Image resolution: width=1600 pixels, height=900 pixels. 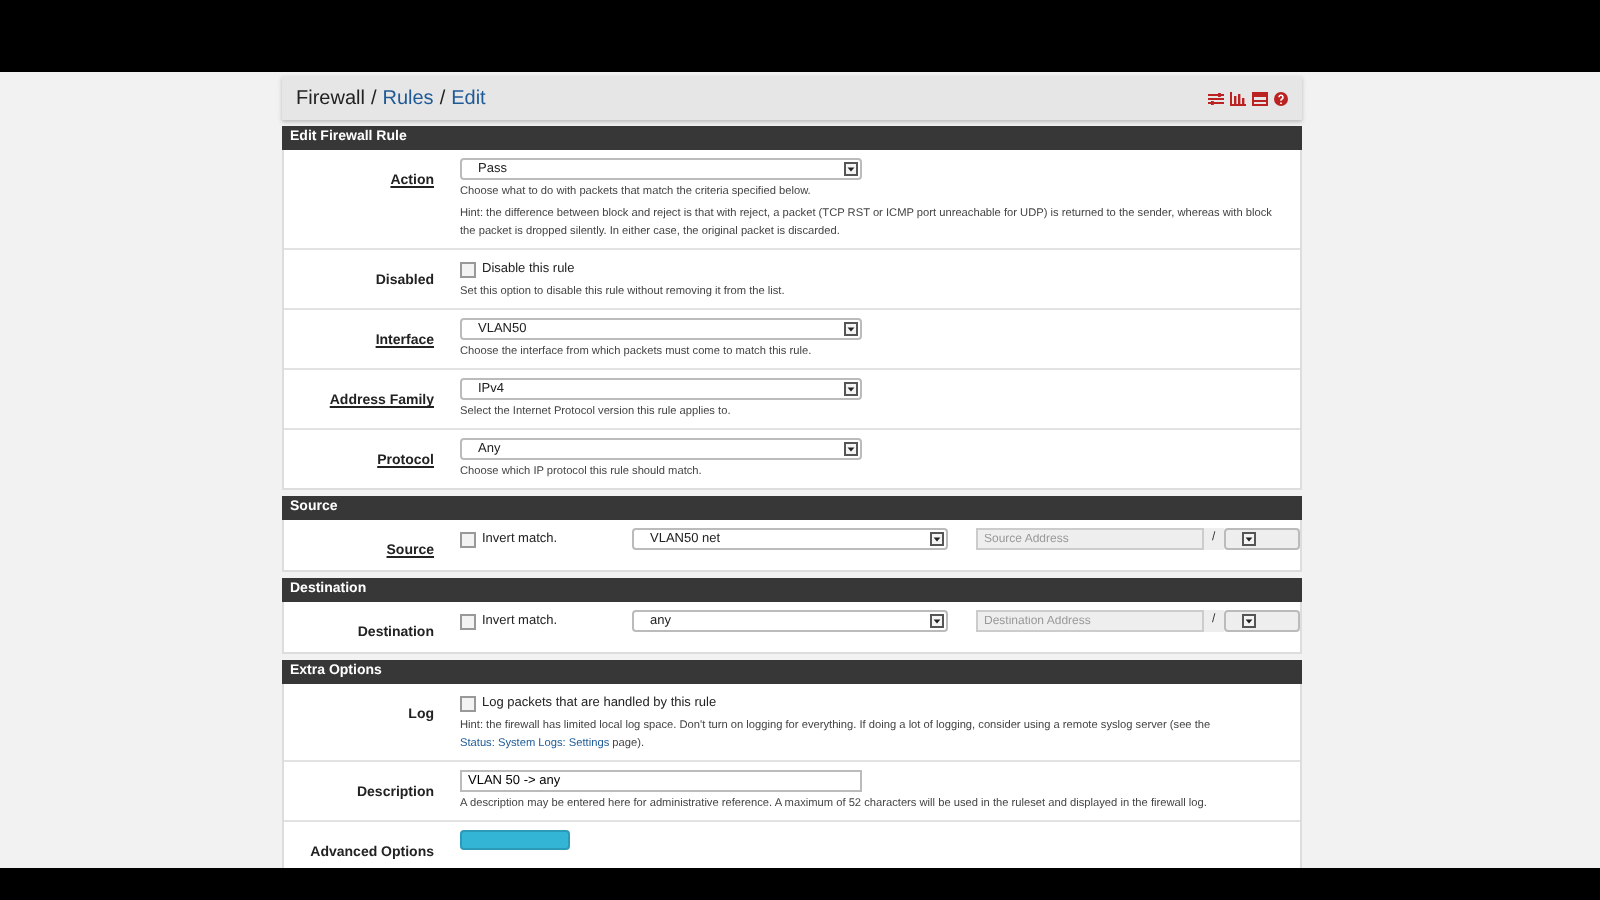 I want to click on bar-chart-icon, so click(x=1238, y=98).